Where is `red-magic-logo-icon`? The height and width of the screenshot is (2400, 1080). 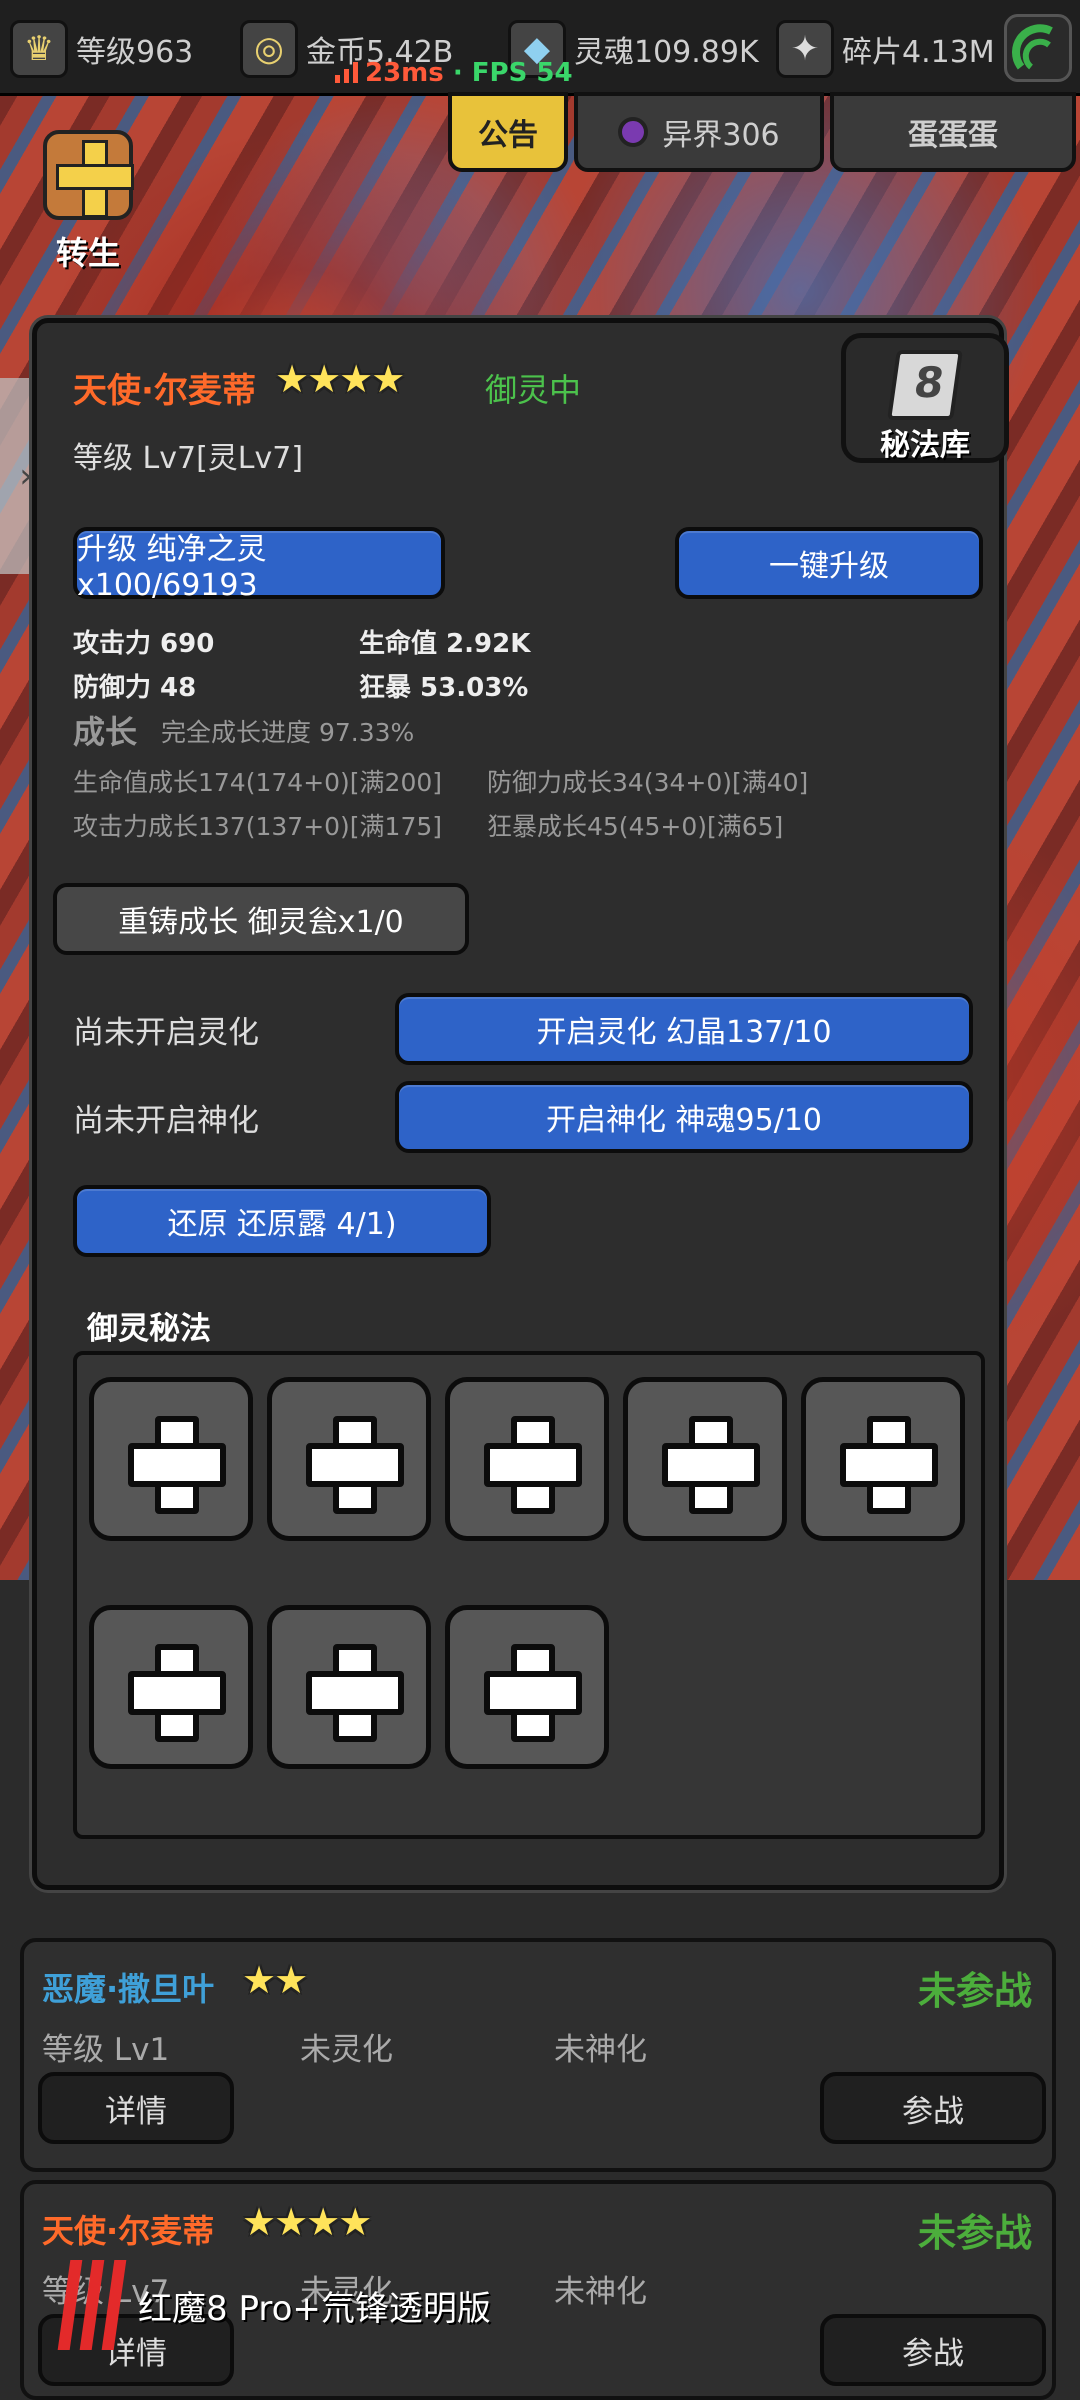
red-magic-logo-icon is located at coordinates (92, 2305).